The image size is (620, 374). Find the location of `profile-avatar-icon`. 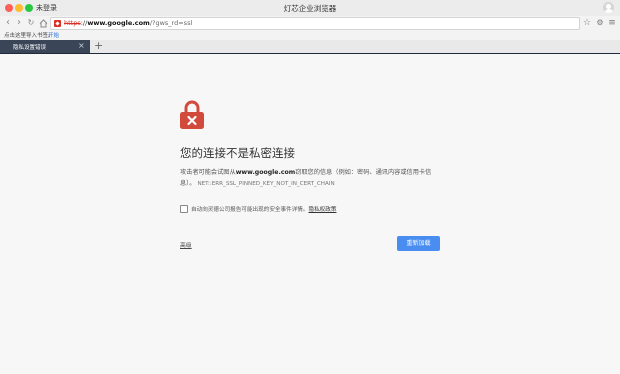

profile-avatar-icon is located at coordinates (608, 7).